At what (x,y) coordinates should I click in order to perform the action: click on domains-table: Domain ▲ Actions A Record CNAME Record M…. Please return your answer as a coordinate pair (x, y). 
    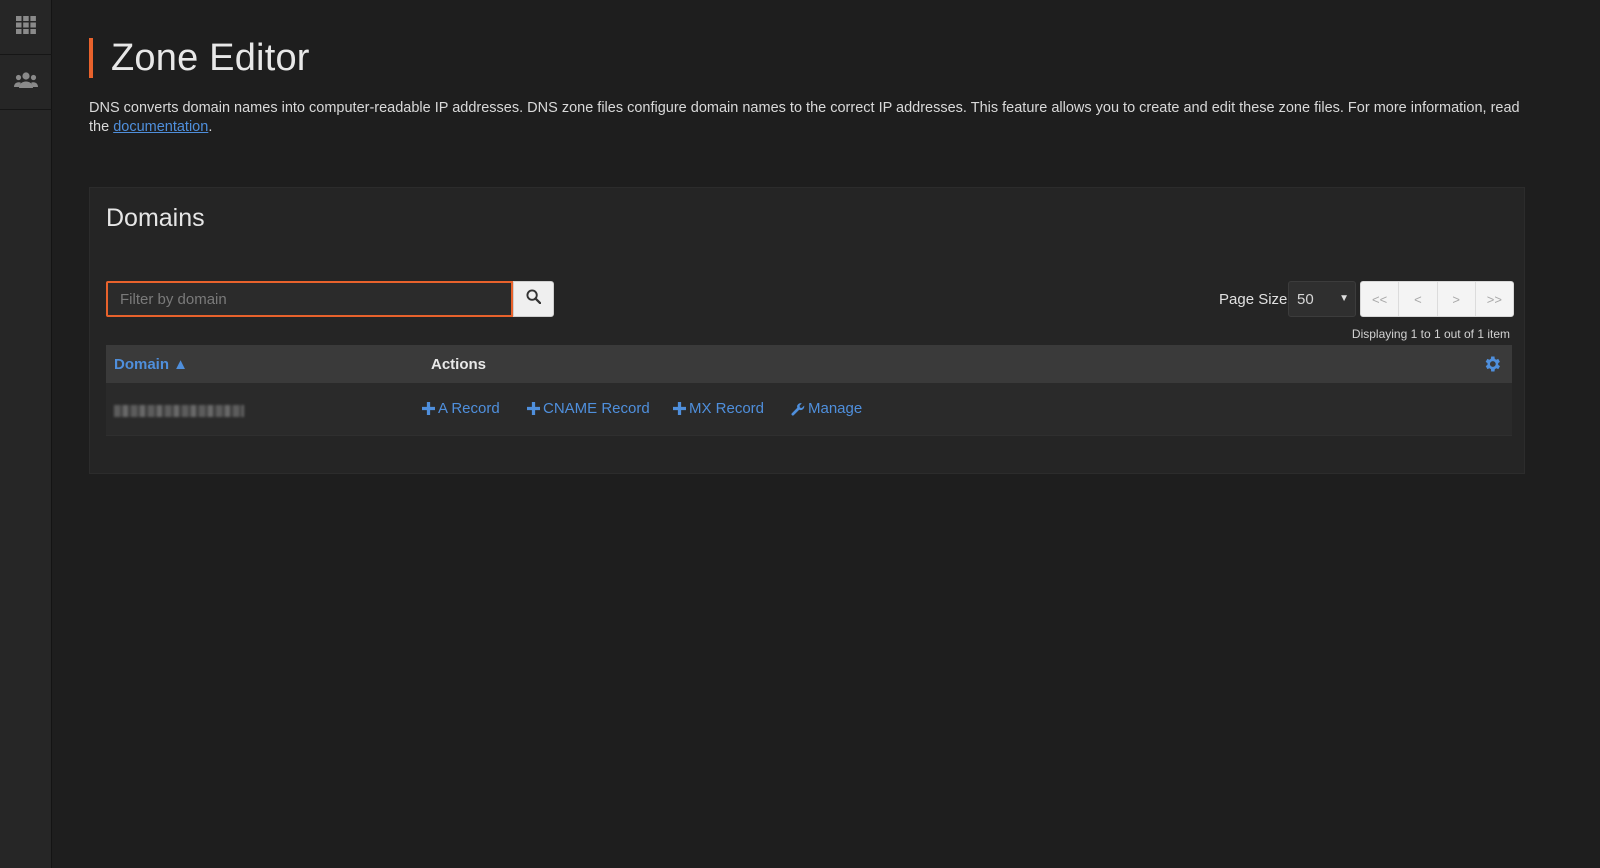
    Looking at the image, I should click on (809, 390).